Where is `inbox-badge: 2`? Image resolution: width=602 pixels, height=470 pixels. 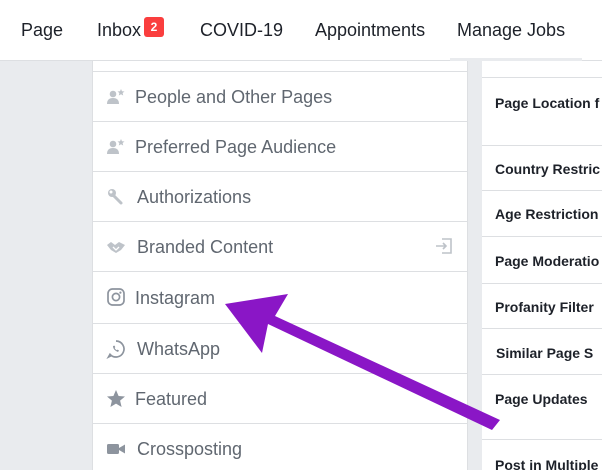
inbox-badge: 2 is located at coordinates (154, 27).